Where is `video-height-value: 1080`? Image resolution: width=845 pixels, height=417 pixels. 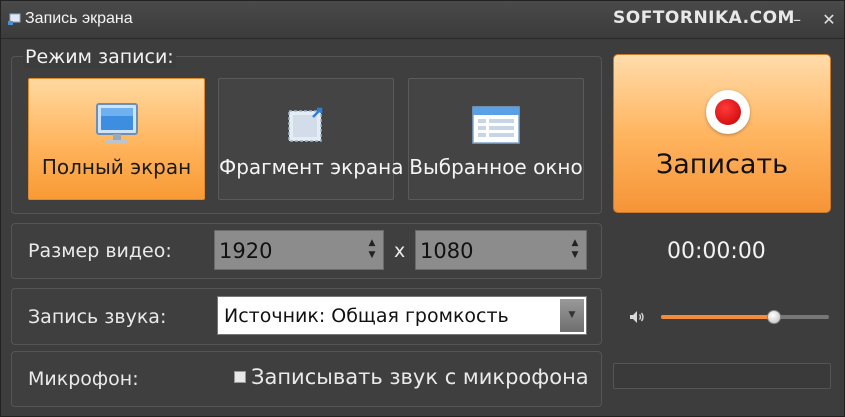
video-height-value: 1080 is located at coordinates (447, 251).